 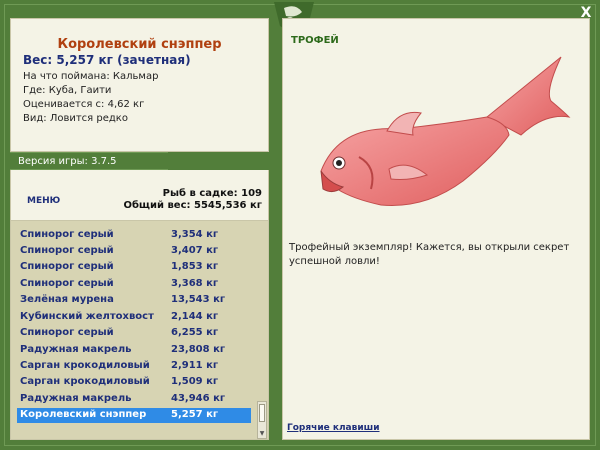 What do you see at coordinates (134, 300) in the screenshot?
I see `list-item: Зелёная мурена 13,543 кг` at bounding box center [134, 300].